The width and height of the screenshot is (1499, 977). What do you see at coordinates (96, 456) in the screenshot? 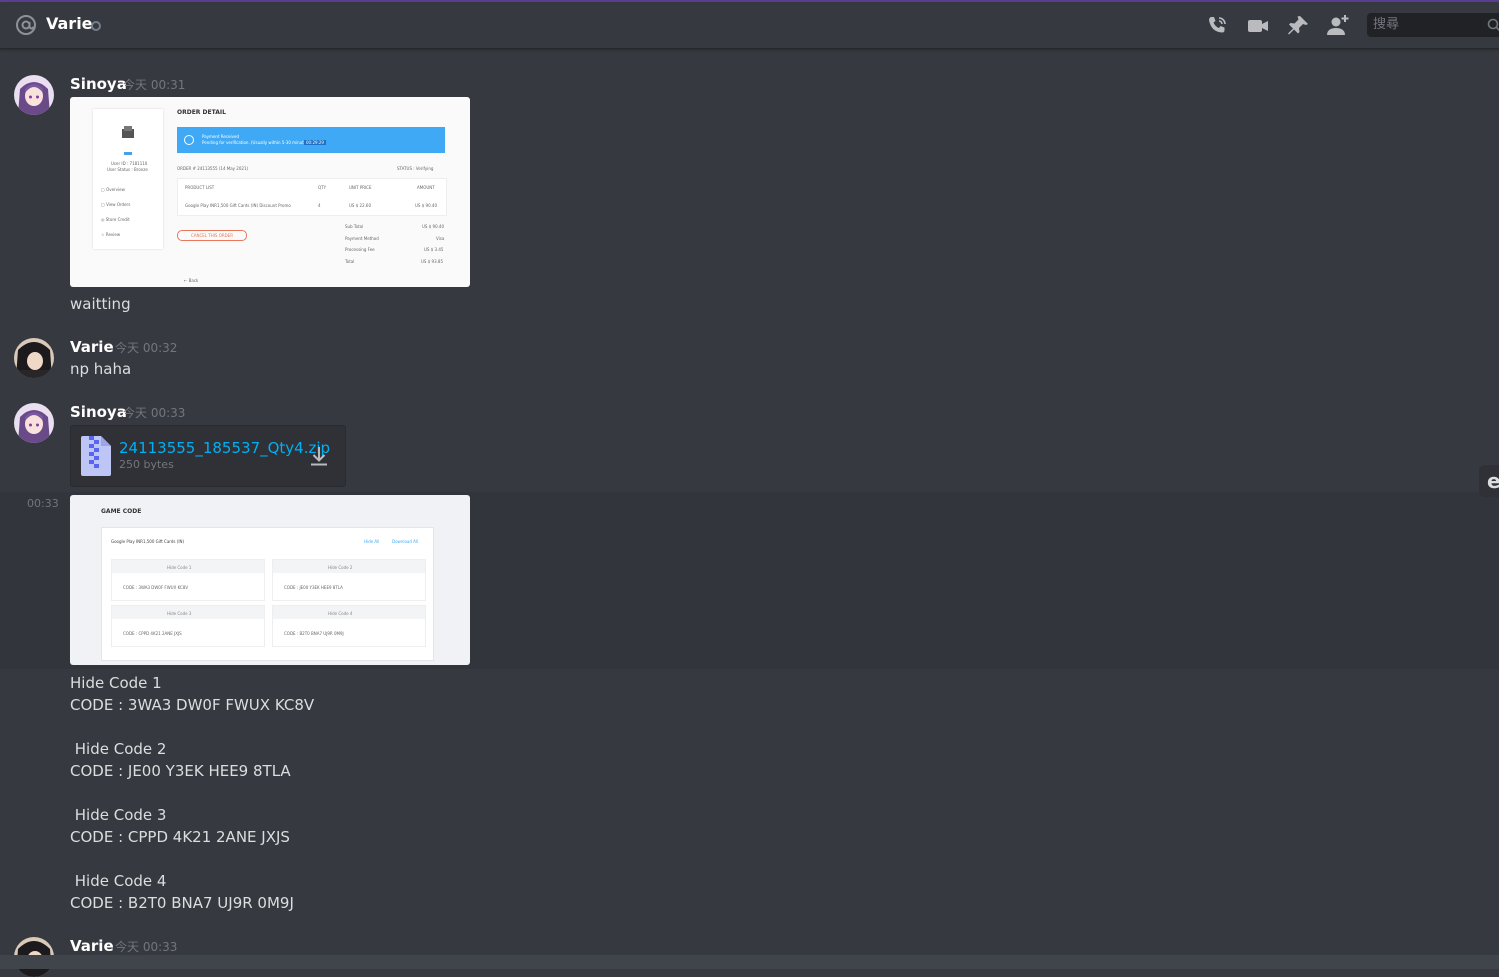
I see `zip-file-icon` at bounding box center [96, 456].